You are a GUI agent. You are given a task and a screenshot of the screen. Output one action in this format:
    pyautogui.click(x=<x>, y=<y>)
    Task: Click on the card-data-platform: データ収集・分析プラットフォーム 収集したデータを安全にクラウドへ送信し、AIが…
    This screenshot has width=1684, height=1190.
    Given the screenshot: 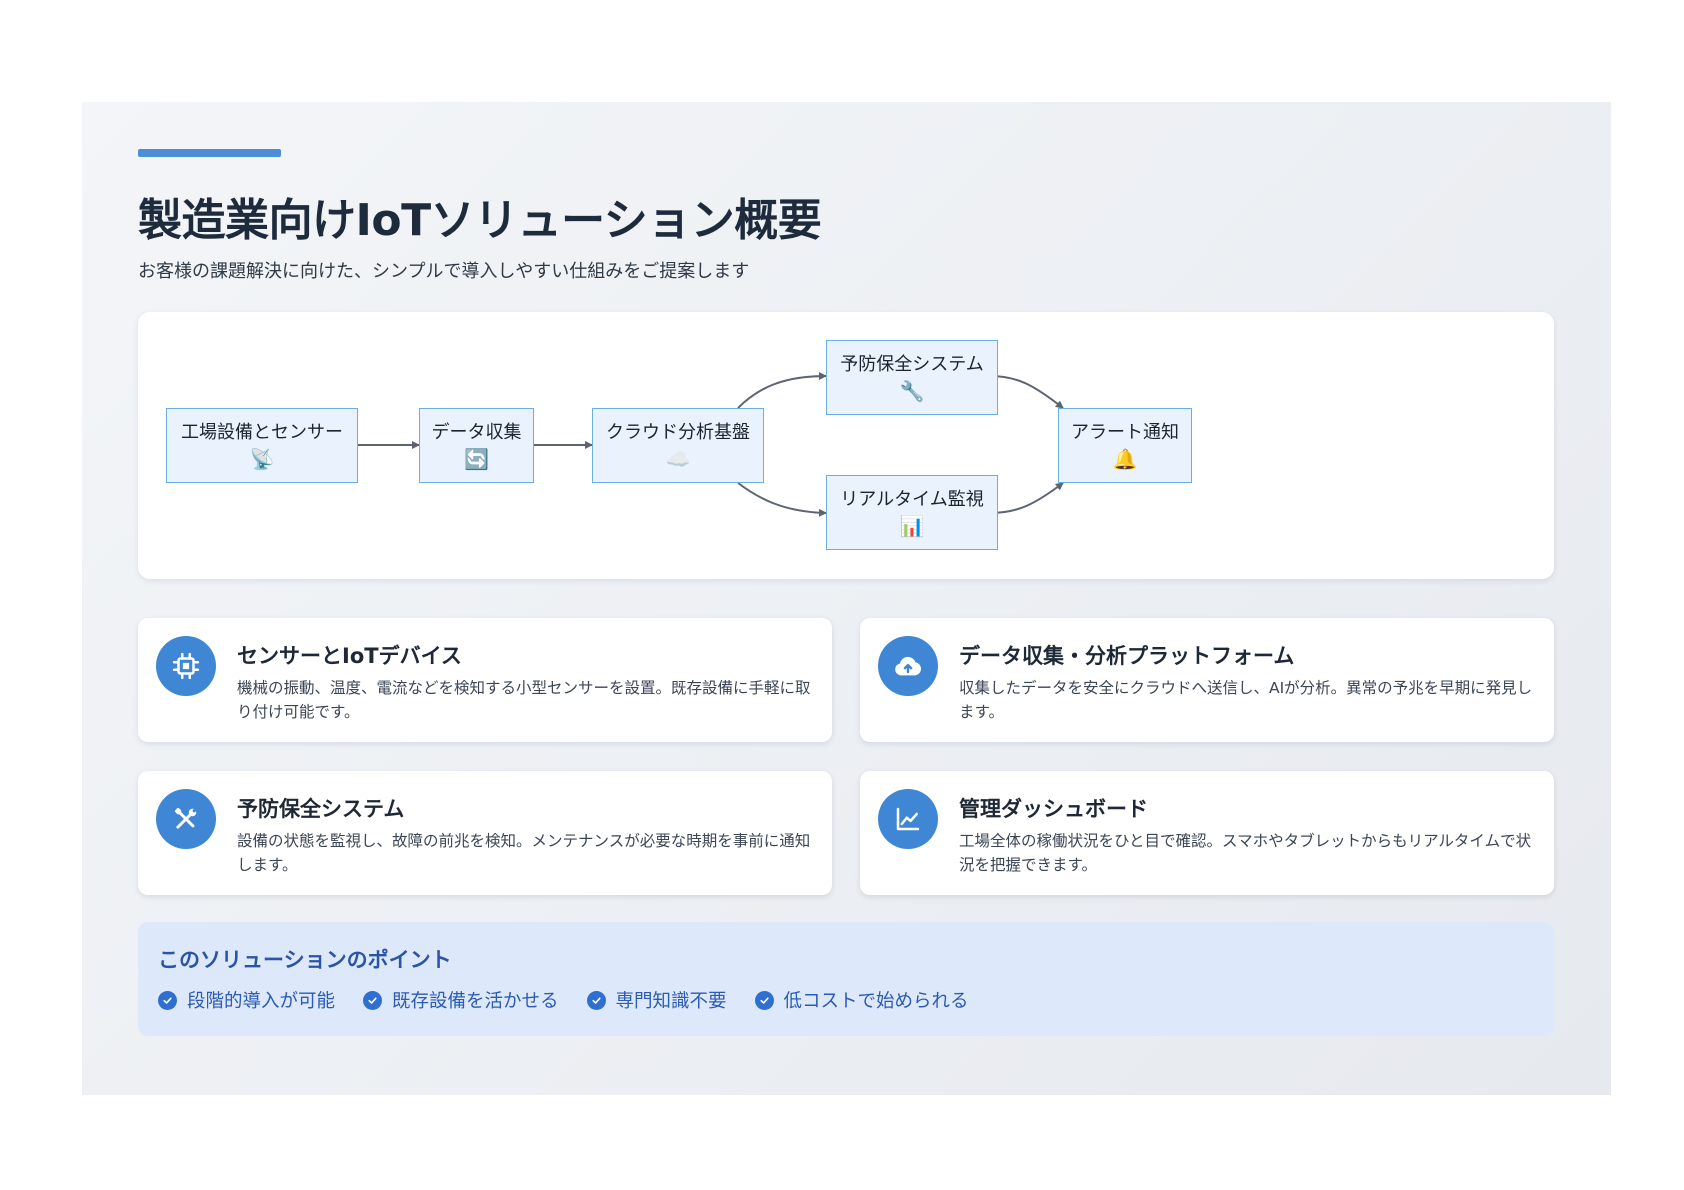 What is the action you would take?
    pyautogui.click(x=1207, y=680)
    